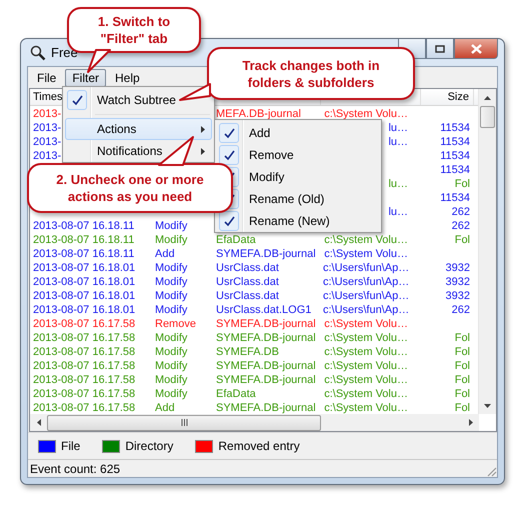  What do you see at coordinates (127, 77) in the screenshot?
I see `menu-bar-item: Help` at bounding box center [127, 77].